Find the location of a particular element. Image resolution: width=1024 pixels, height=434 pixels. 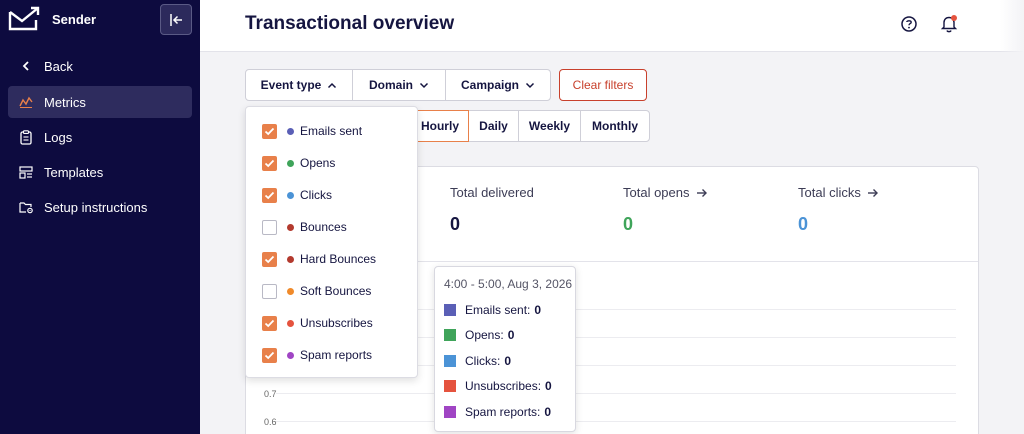

event-option-spam-reports: Spam reports is located at coordinates (317, 355).